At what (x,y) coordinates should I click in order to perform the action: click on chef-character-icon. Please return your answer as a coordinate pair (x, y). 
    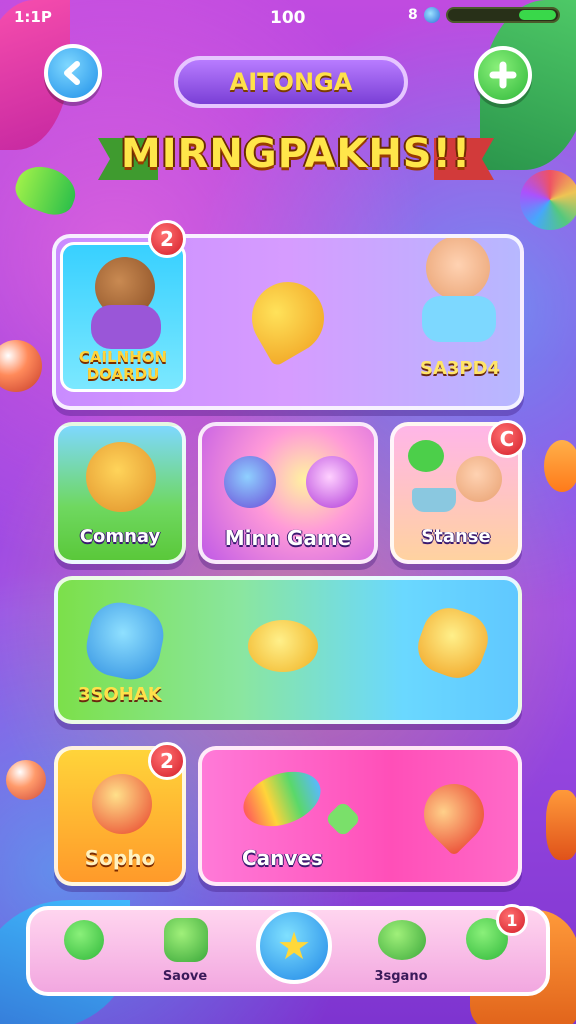
    Looking at the image, I should click on (479, 479).